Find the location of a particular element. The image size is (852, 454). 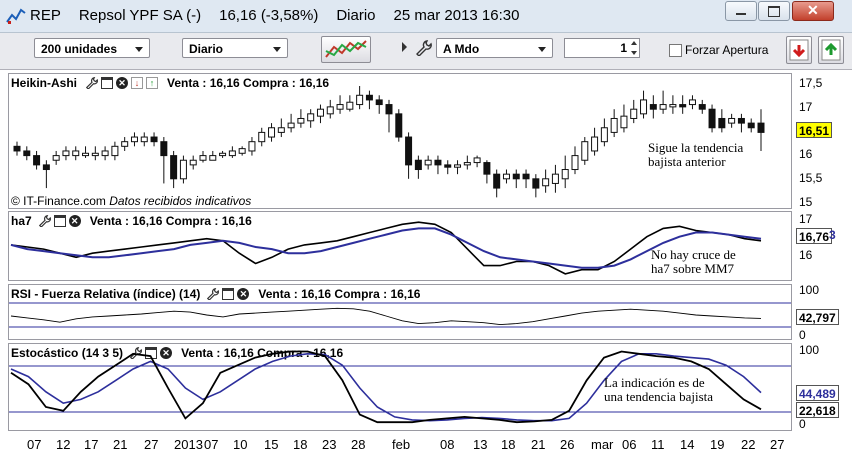

maximize-button is located at coordinates (774, 11).